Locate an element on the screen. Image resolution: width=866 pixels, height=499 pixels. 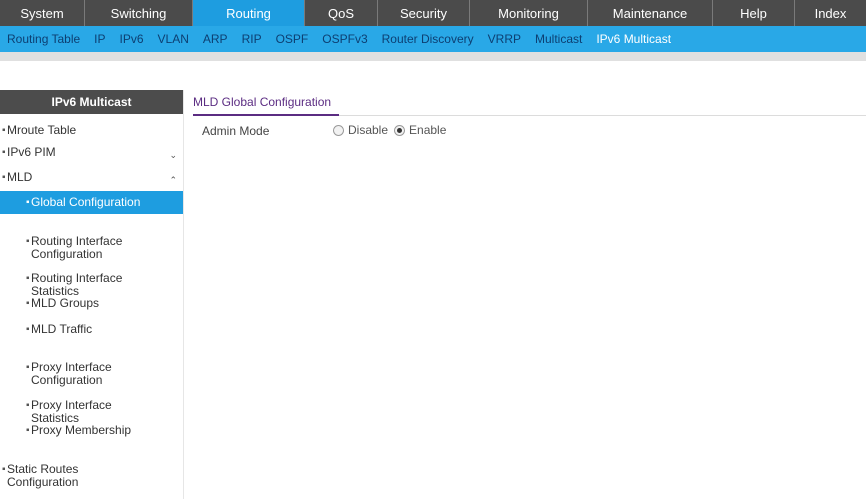
page-title: MLD Global Configuration is located at coordinates (266, 104).